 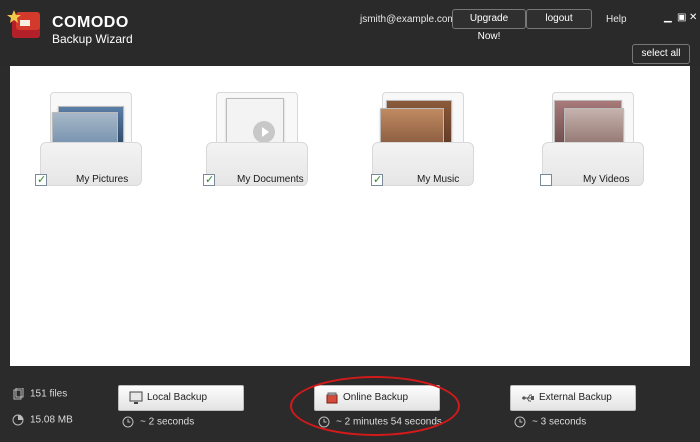 I want to click on checkbox-my-documents: ✓, so click(x=209, y=180).